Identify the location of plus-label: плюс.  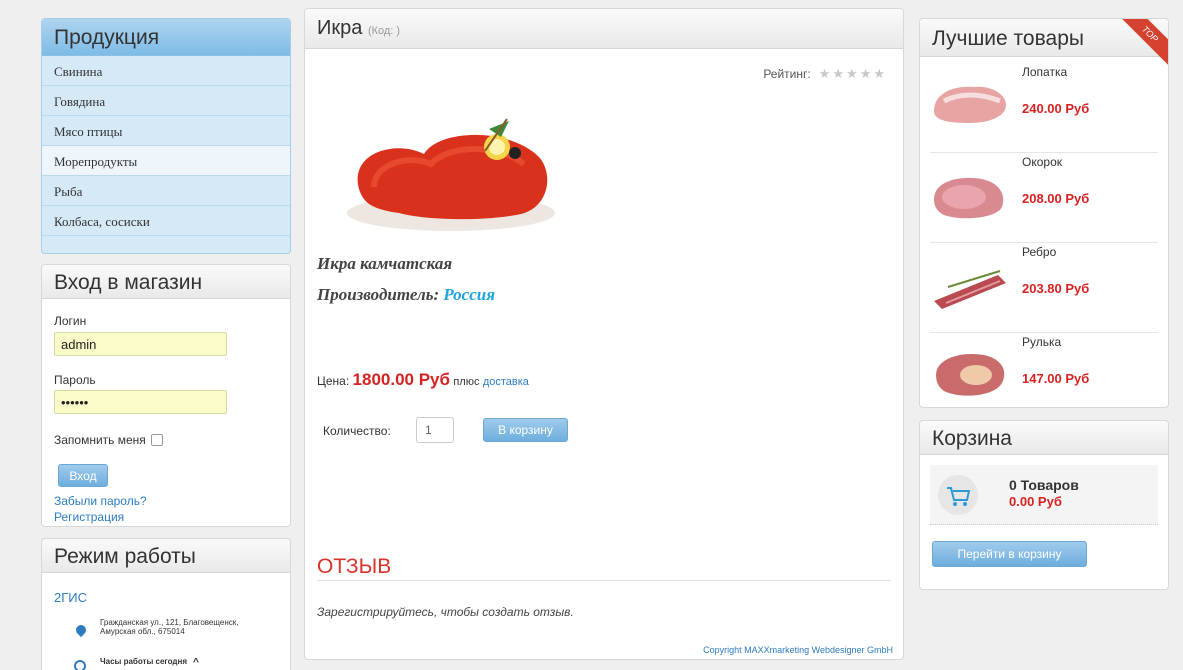
(466, 382).